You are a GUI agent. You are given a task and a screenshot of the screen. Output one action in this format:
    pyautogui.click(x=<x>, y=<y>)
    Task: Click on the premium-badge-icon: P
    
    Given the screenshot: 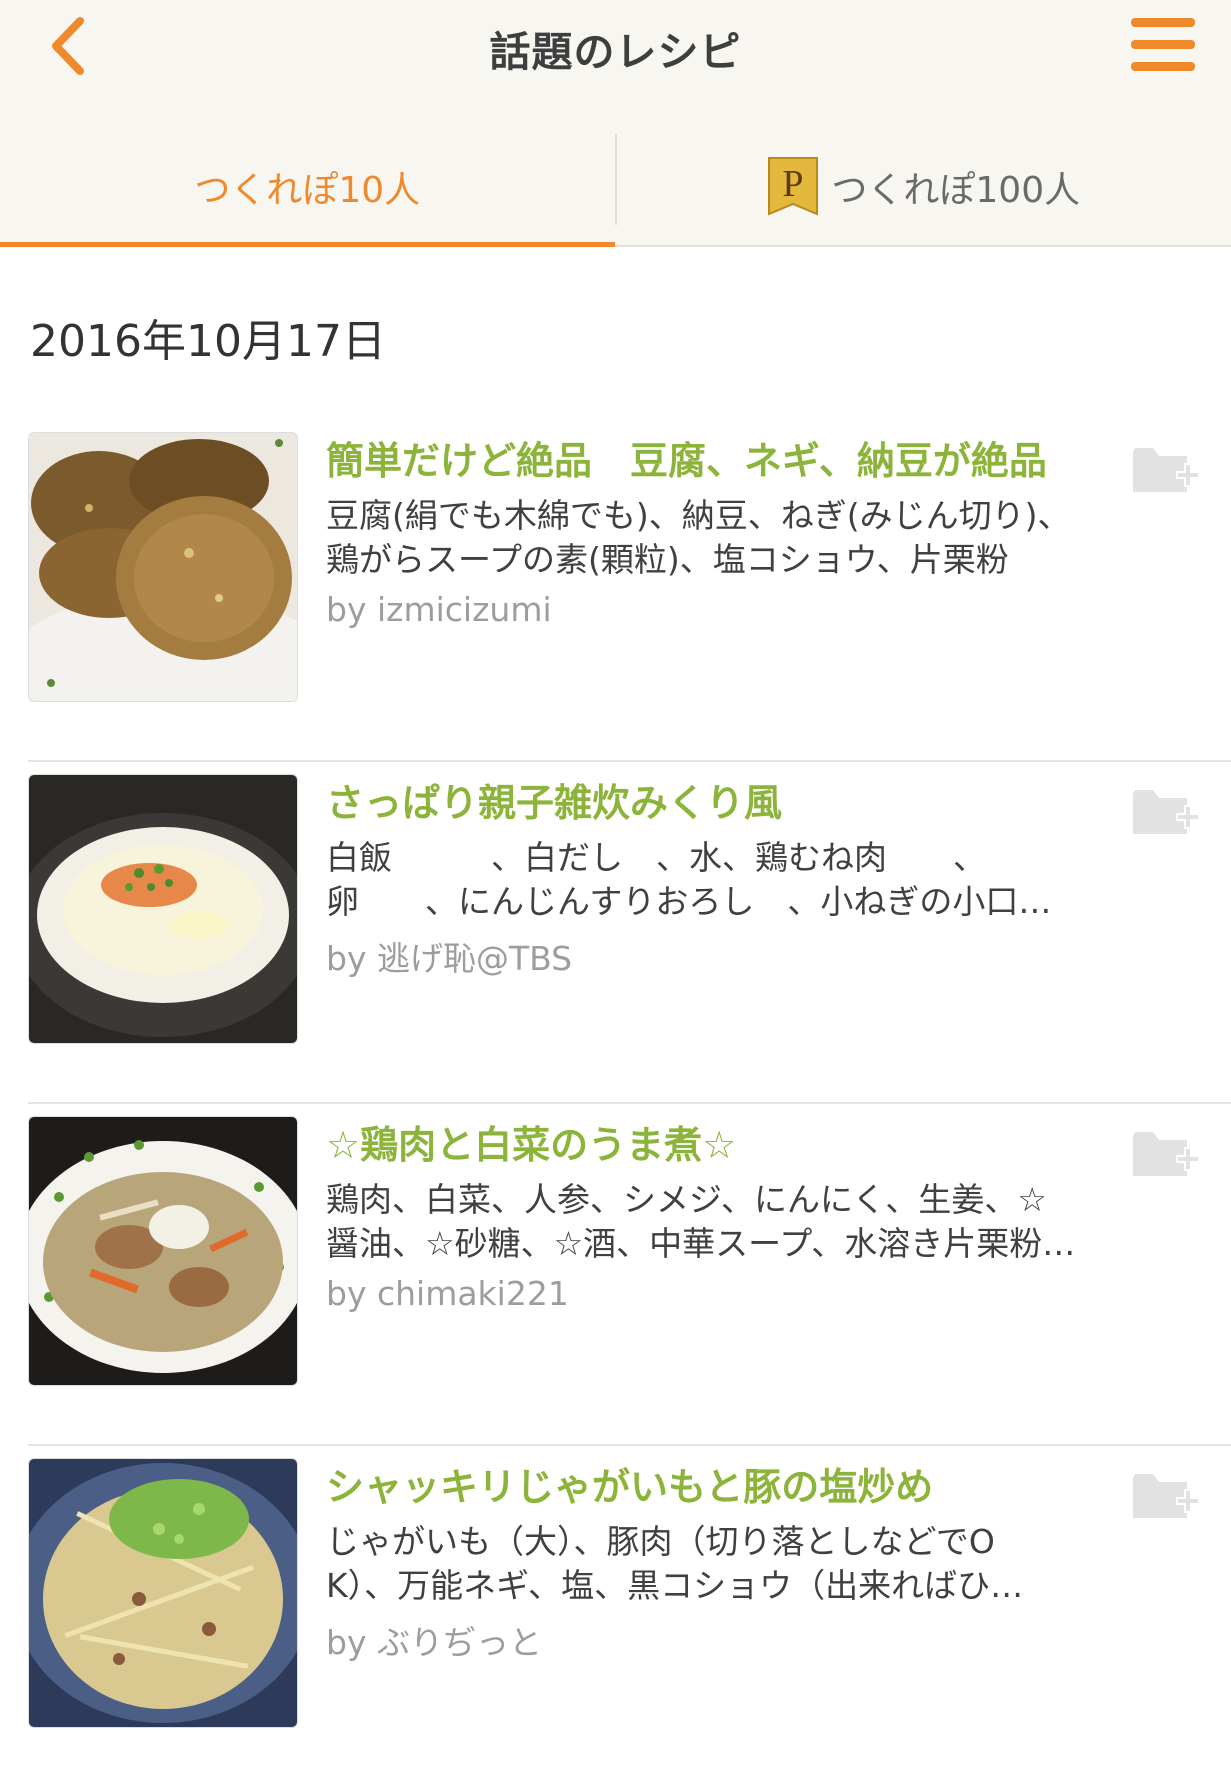 What is the action you would take?
    pyautogui.click(x=793, y=187)
    